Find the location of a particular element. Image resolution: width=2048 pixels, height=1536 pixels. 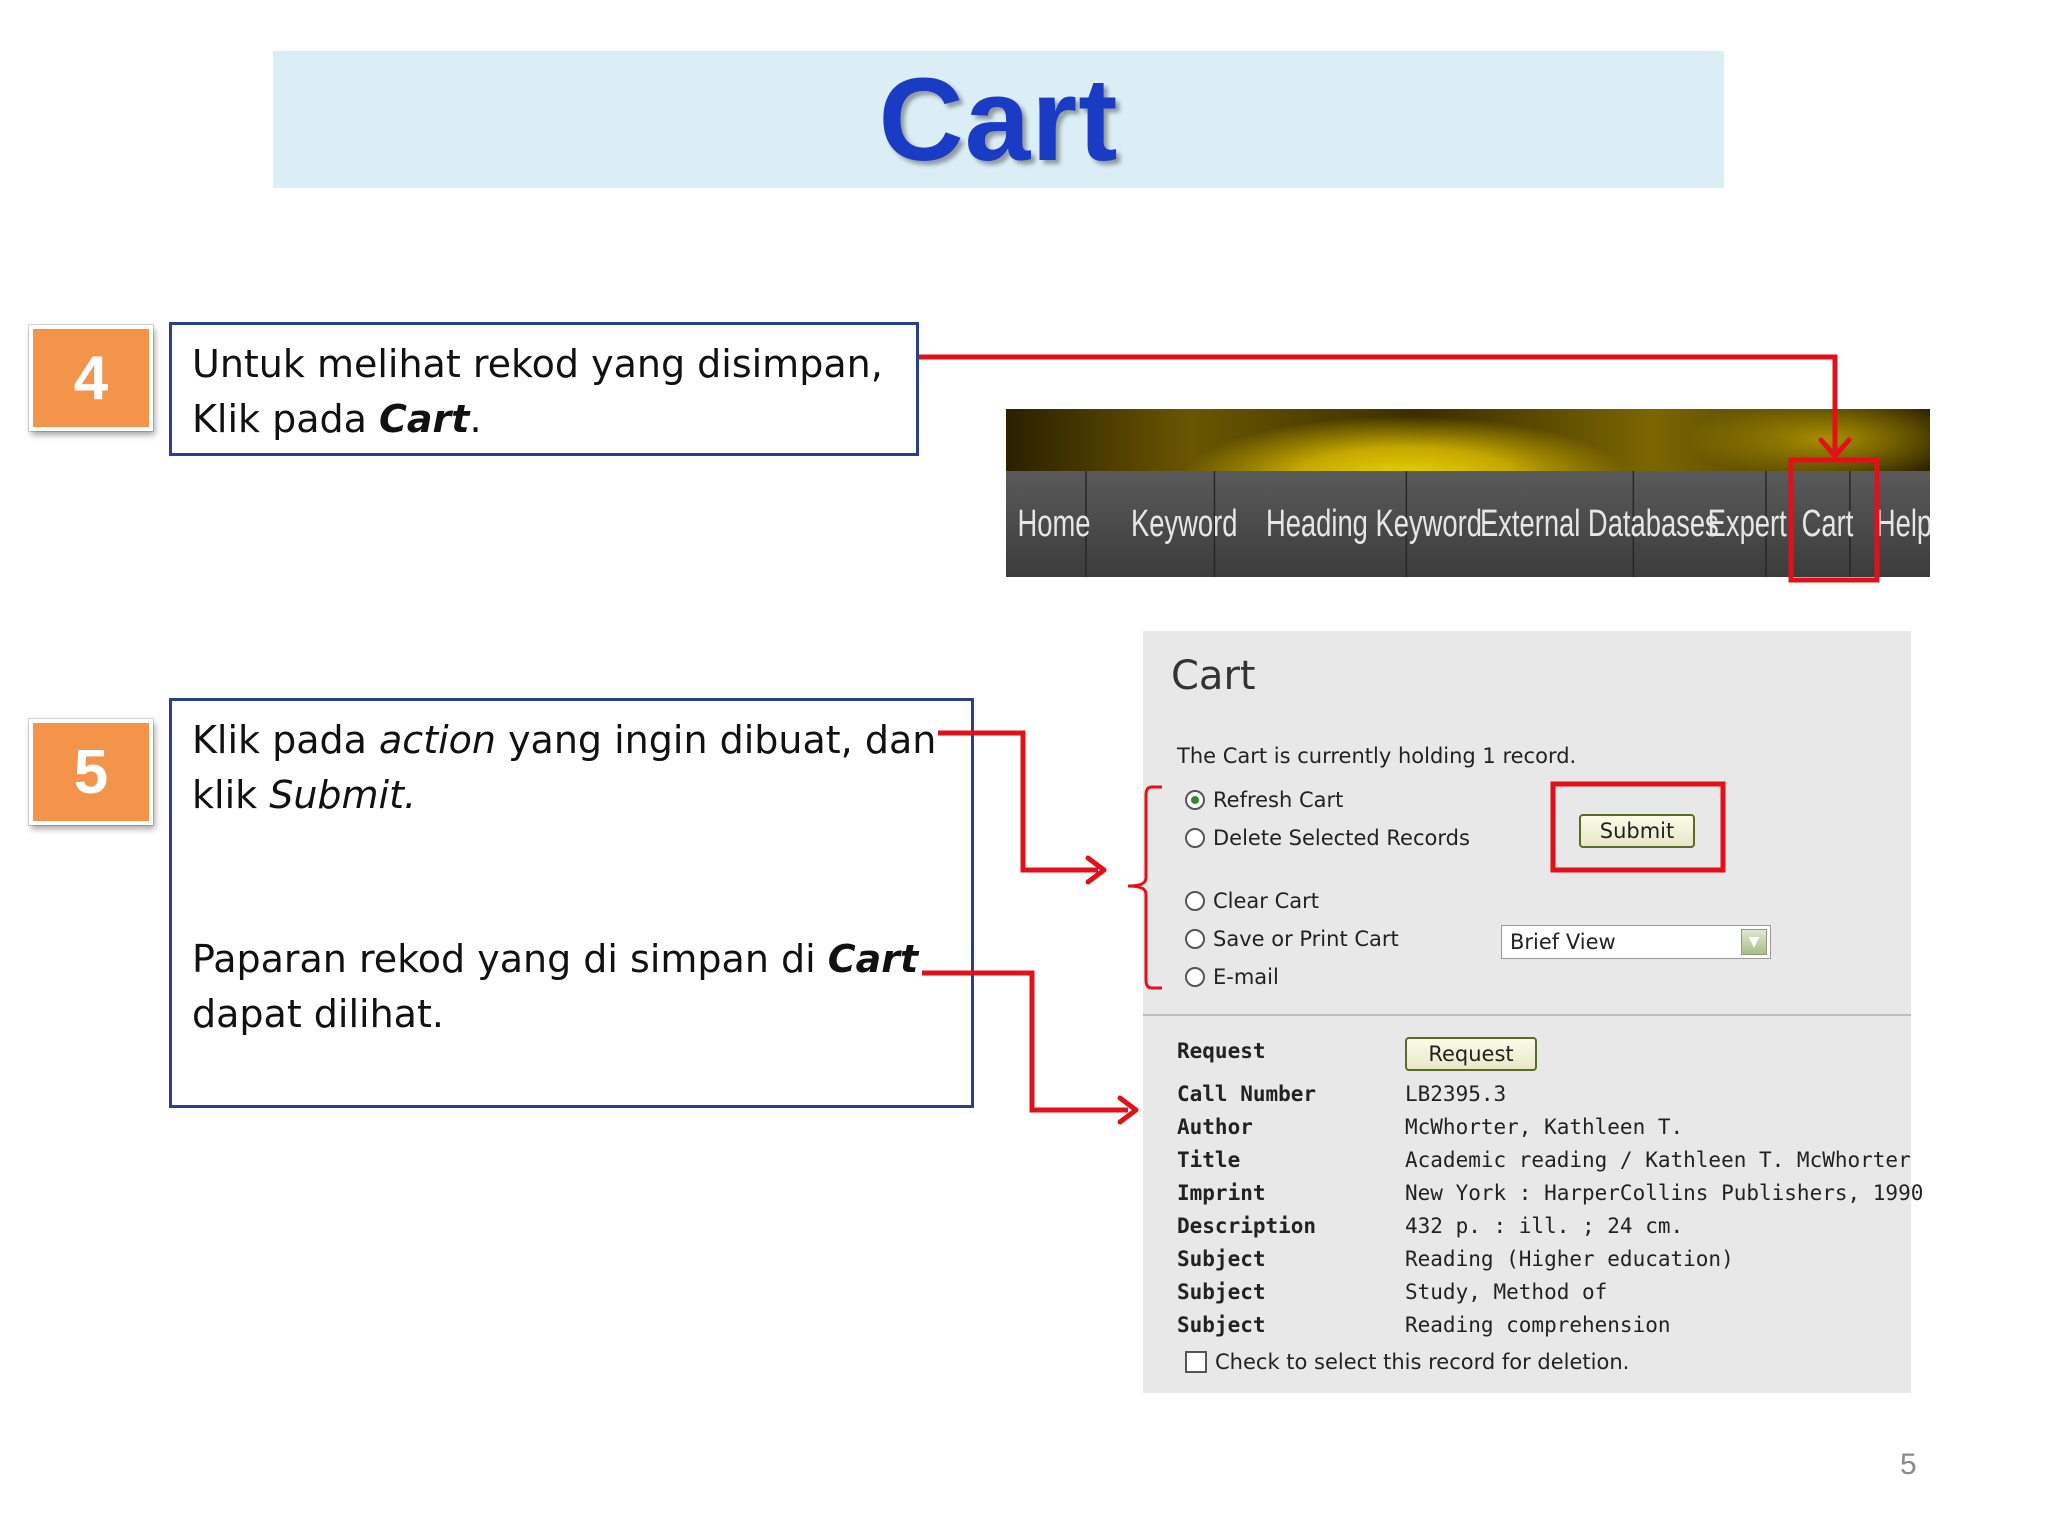

option-refresh-cart: Refresh Cart is located at coordinates (1264, 800).